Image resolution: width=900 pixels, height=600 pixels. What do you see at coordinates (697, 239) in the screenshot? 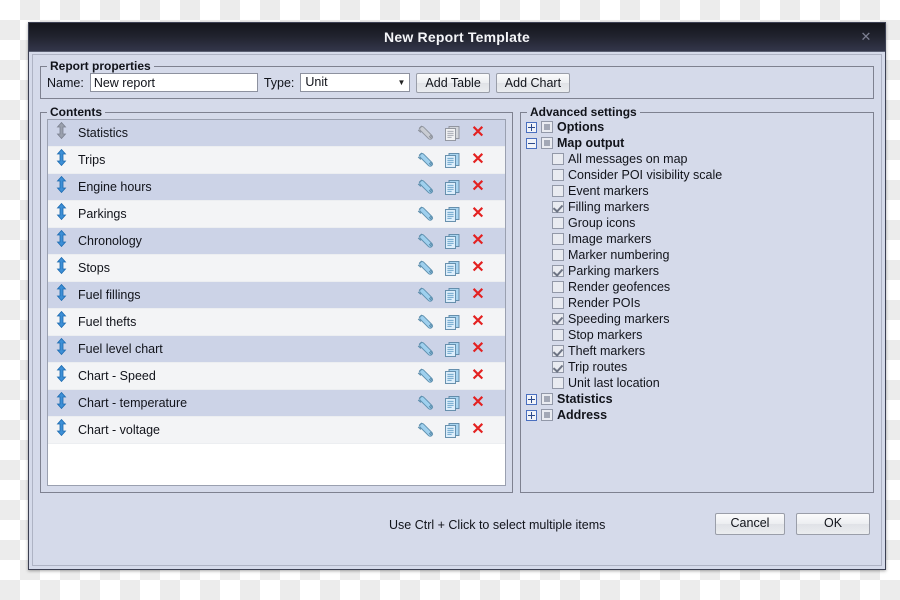
I see `tree-checkbox-image-markers: Image markers` at bounding box center [697, 239].